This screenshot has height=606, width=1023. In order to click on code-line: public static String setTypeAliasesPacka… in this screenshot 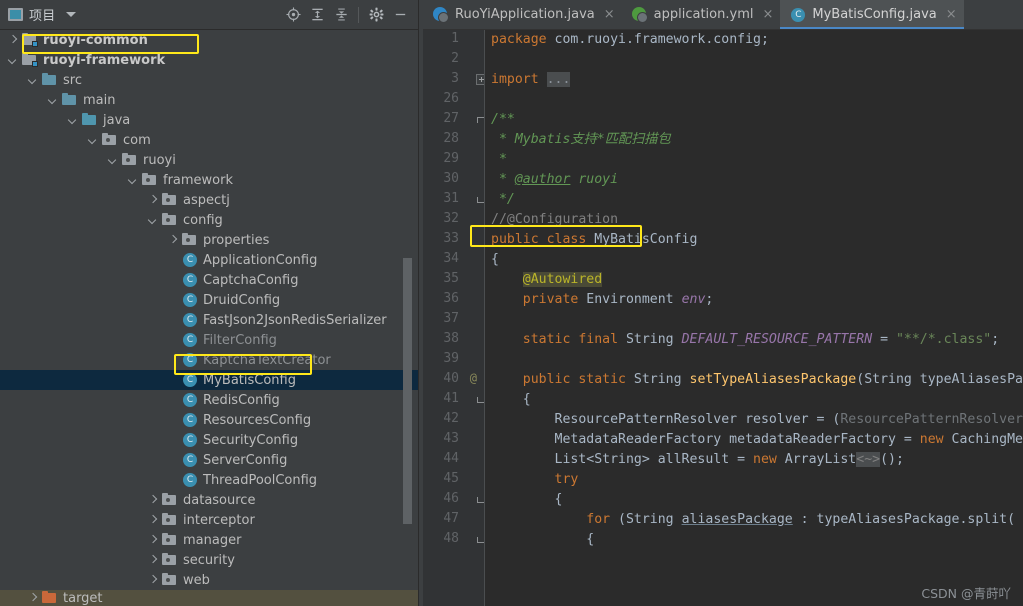, I will do `click(754, 380)`.